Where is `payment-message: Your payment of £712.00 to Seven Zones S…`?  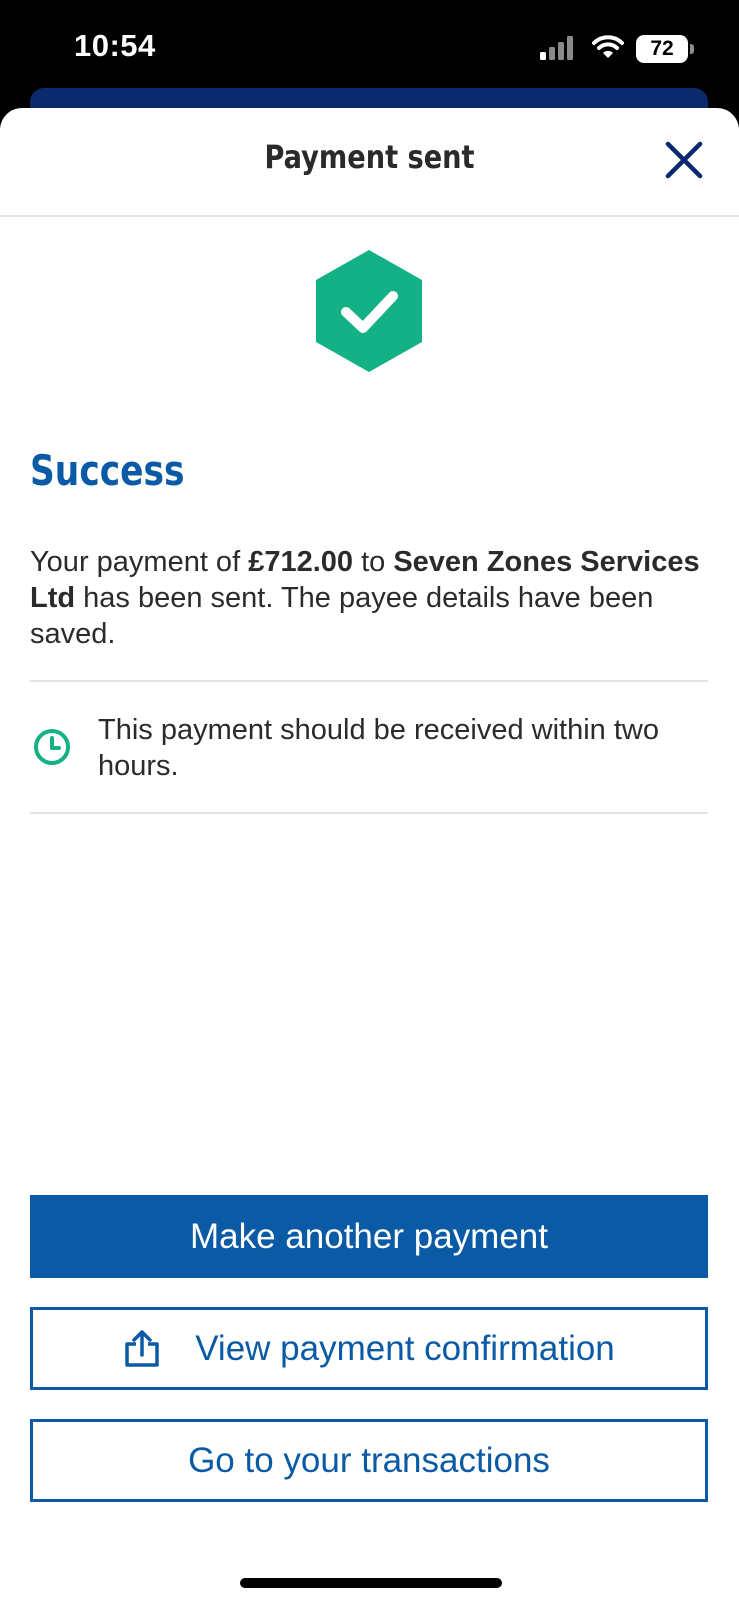 payment-message: Your payment of £712.00 to Seven Zones S… is located at coordinates (370, 598).